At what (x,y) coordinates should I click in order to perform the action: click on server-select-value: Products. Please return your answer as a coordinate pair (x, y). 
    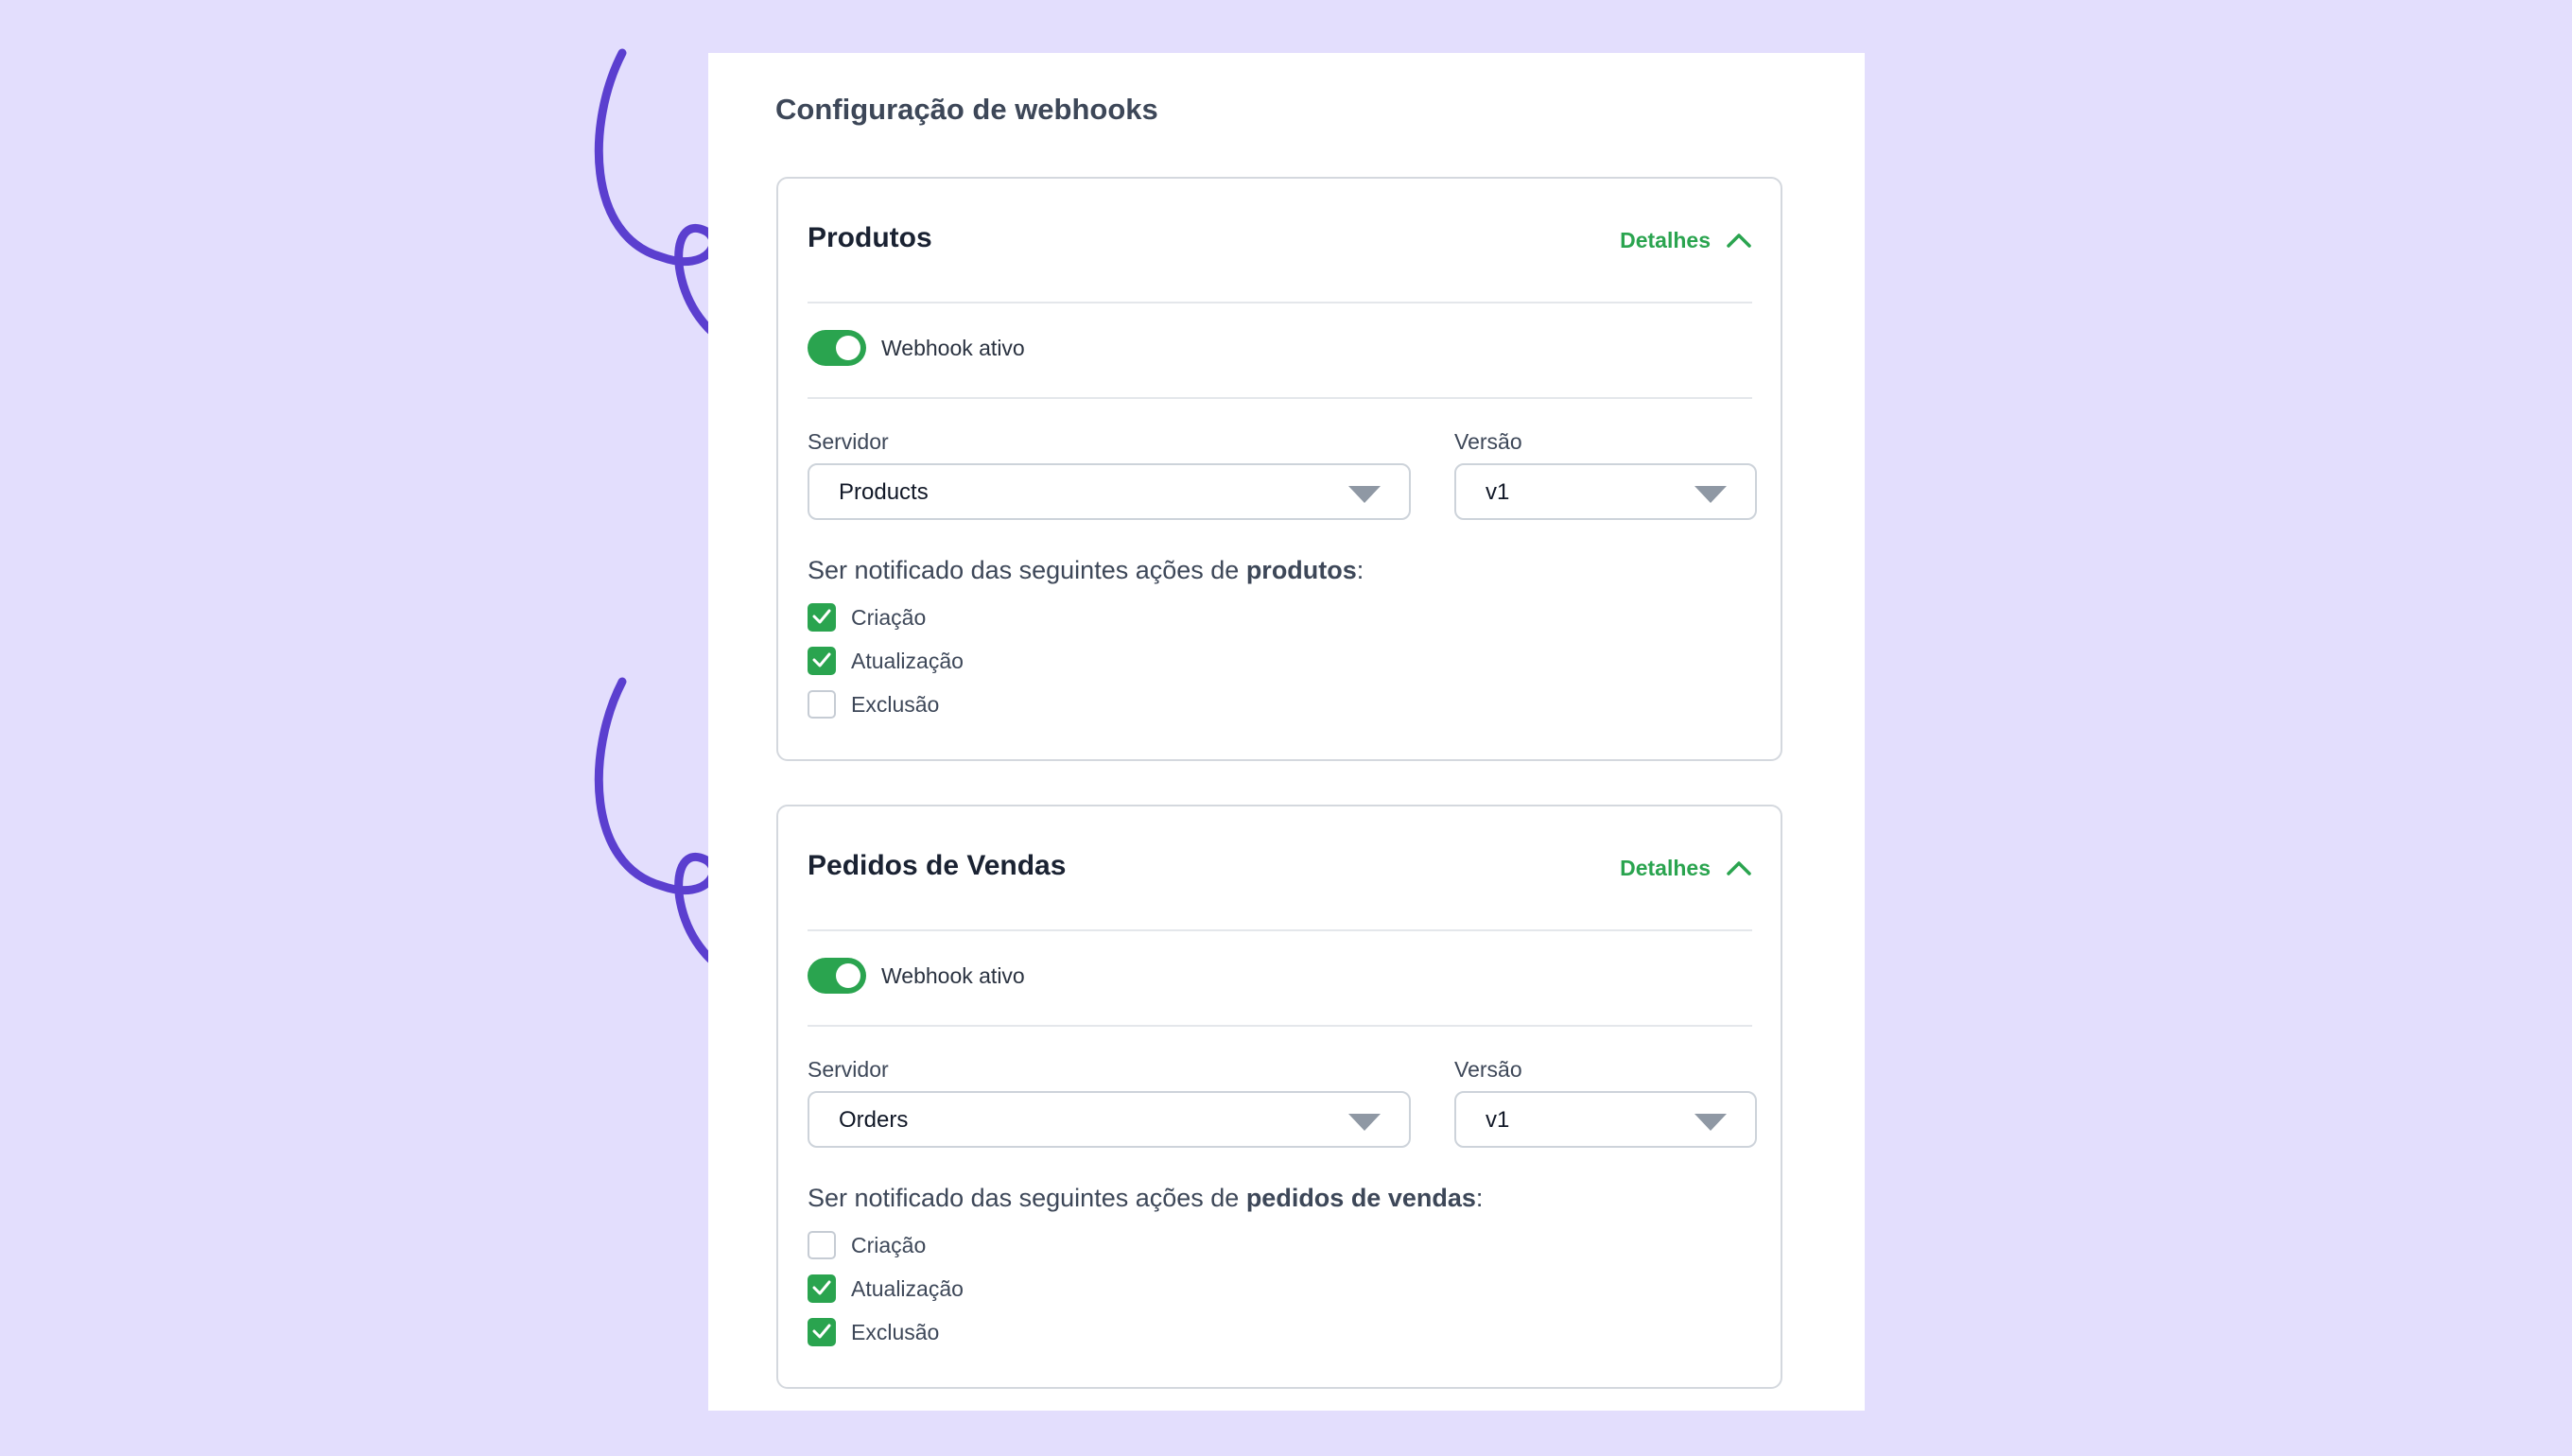
    Looking at the image, I should click on (884, 492).